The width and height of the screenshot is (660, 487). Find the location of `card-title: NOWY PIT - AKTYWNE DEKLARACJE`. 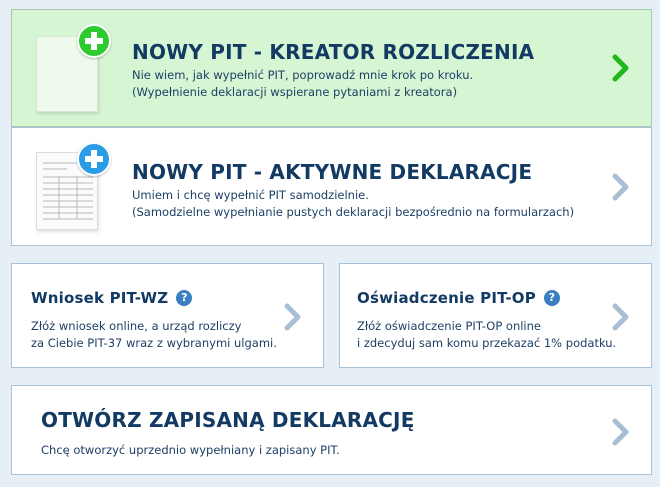

card-title: NOWY PIT - AKTYWNE DEKLARACJE is located at coordinates (332, 172).